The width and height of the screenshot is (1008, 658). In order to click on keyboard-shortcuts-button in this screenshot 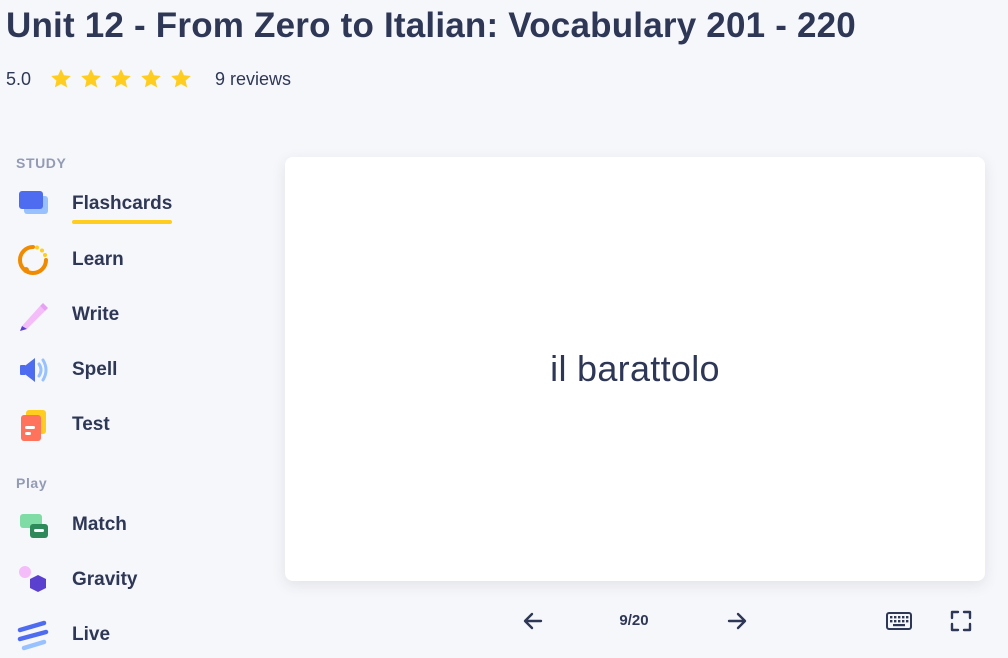, I will do `click(899, 621)`.